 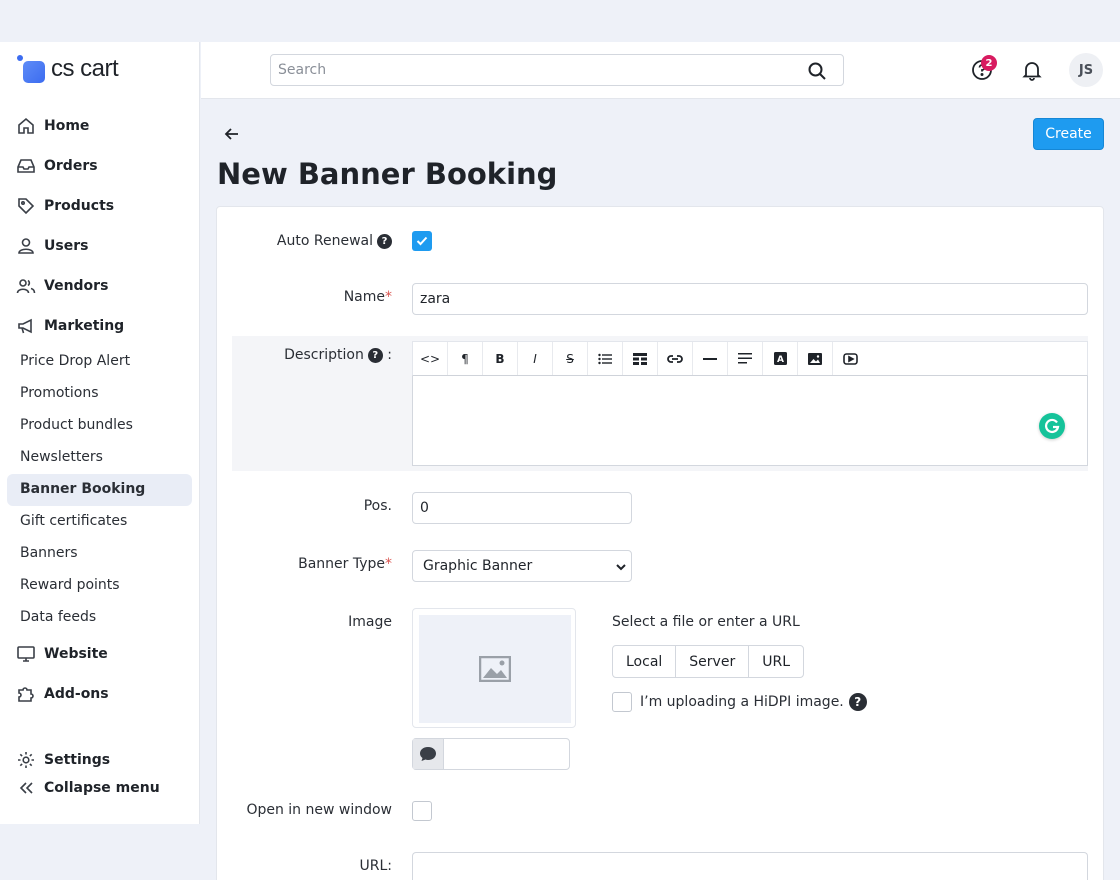 What do you see at coordinates (319, 810) in the screenshot?
I see `open-new-window-label: Open in new window` at bounding box center [319, 810].